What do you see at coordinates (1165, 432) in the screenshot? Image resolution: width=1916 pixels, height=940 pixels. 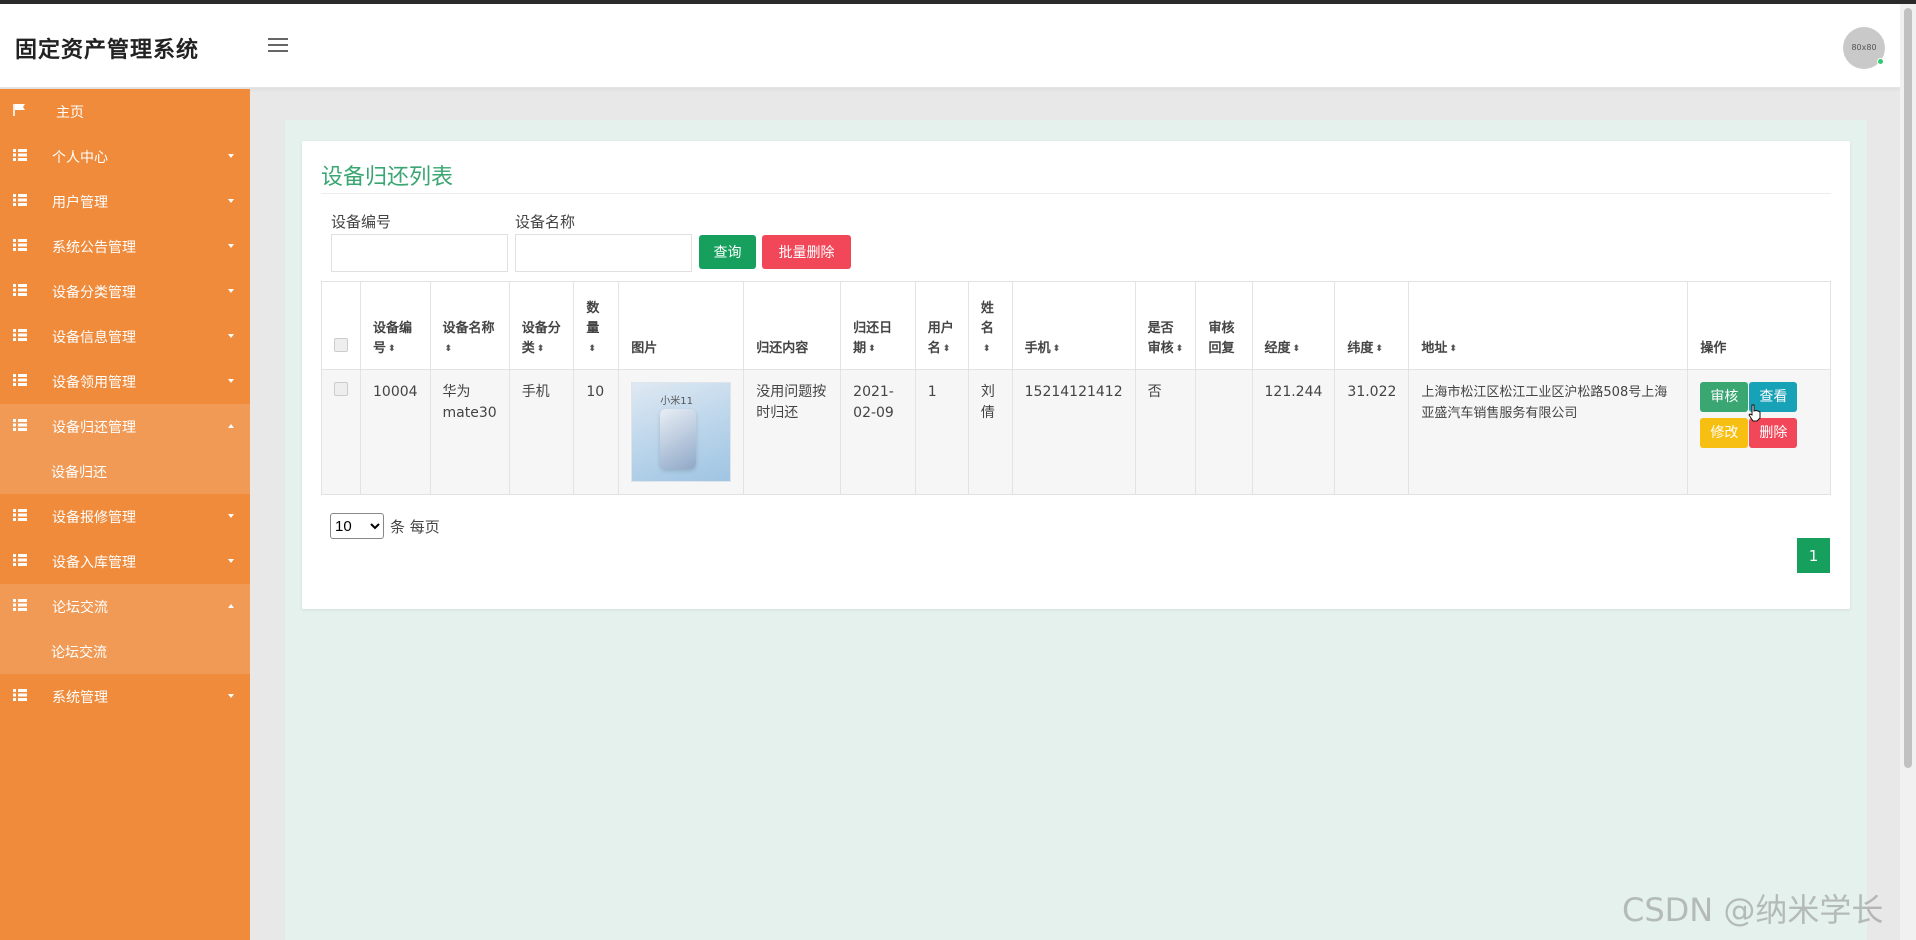 I see `cell-audited: 否` at bounding box center [1165, 432].